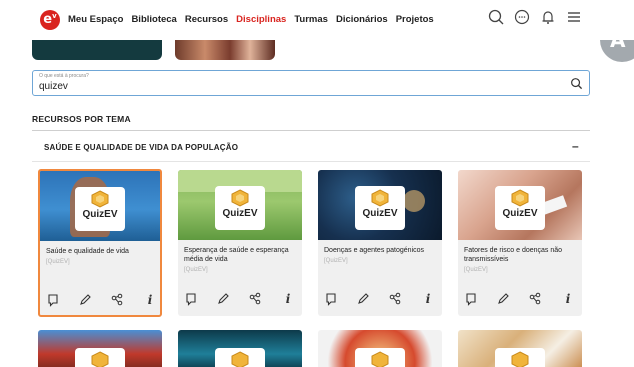 This screenshot has height=367, width=634. I want to click on bell-icon, so click(548, 19).